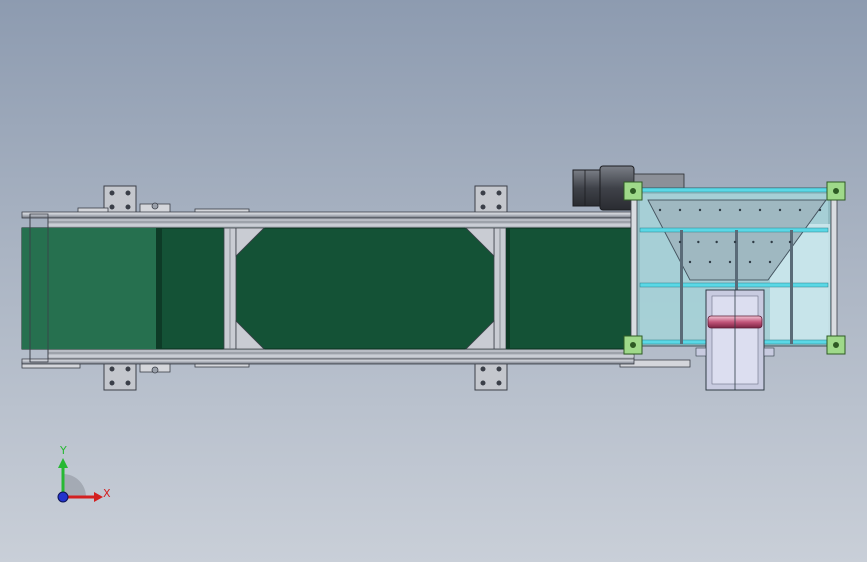 The image size is (867, 562). Describe the element at coordinates (328, 215) in the screenshot. I see `rail-top-outer` at that location.